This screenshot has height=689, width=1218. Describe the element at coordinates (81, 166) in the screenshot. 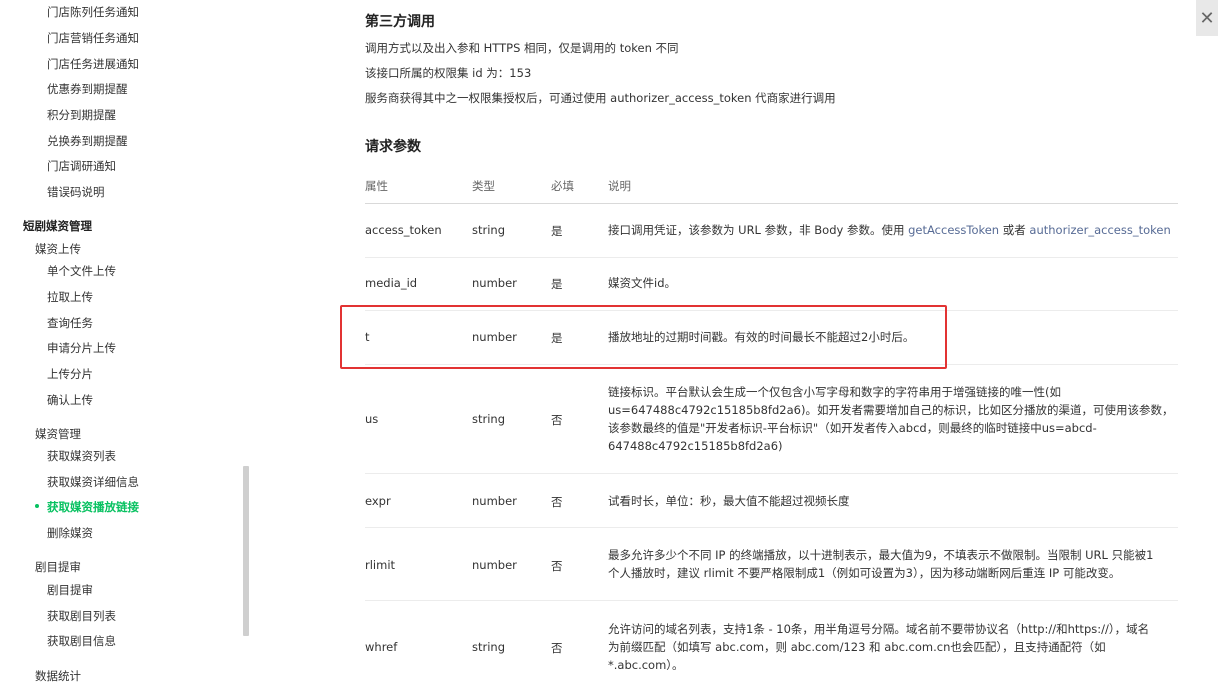

I see `sidebar-item: 门店调研通知` at that location.